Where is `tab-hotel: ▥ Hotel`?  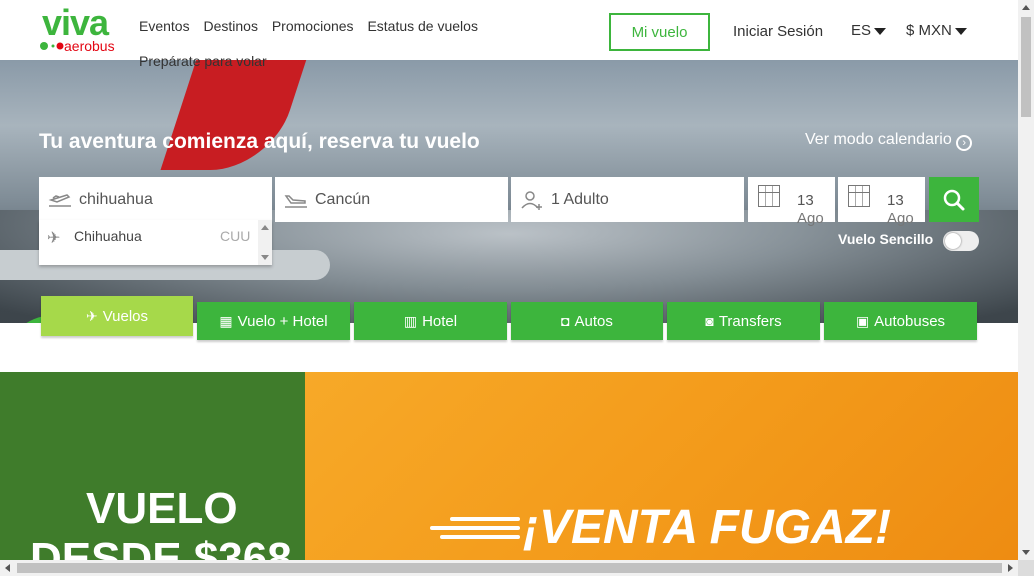 tab-hotel: ▥ Hotel is located at coordinates (430, 321).